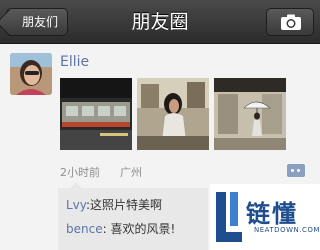  Describe the element at coordinates (229, 217) in the screenshot. I see `watermark-mark-icon` at that location.